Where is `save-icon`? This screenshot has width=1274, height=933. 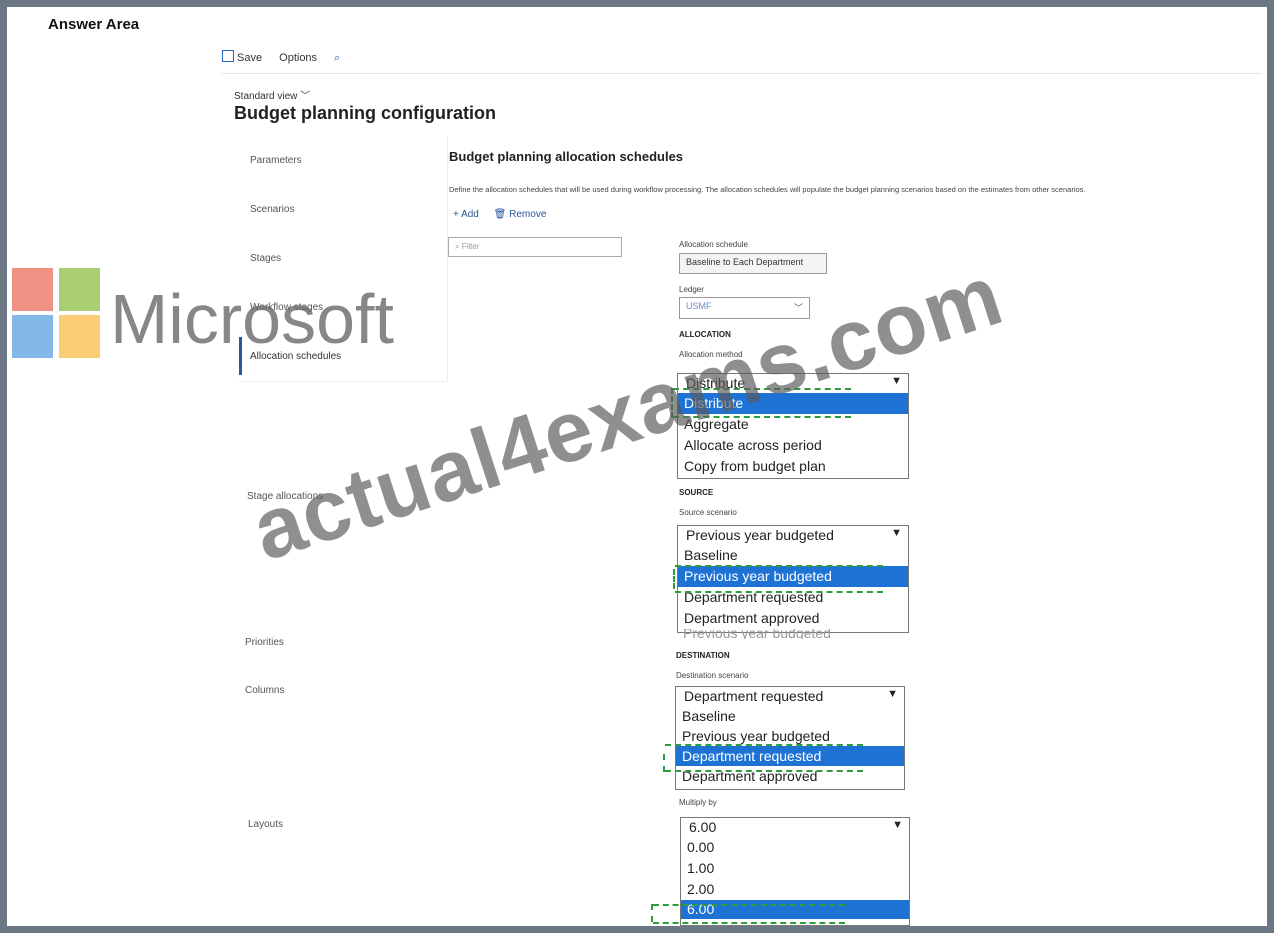 save-icon is located at coordinates (228, 56).